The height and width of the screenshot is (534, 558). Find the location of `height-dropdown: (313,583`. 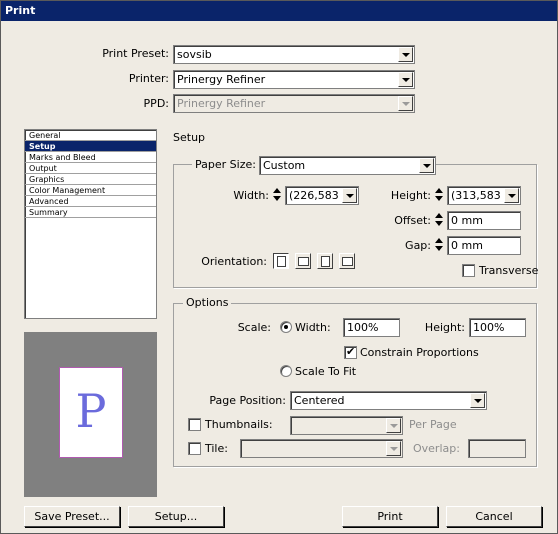

height-dropdown: (313,583 is located at coordinates (484, 195).